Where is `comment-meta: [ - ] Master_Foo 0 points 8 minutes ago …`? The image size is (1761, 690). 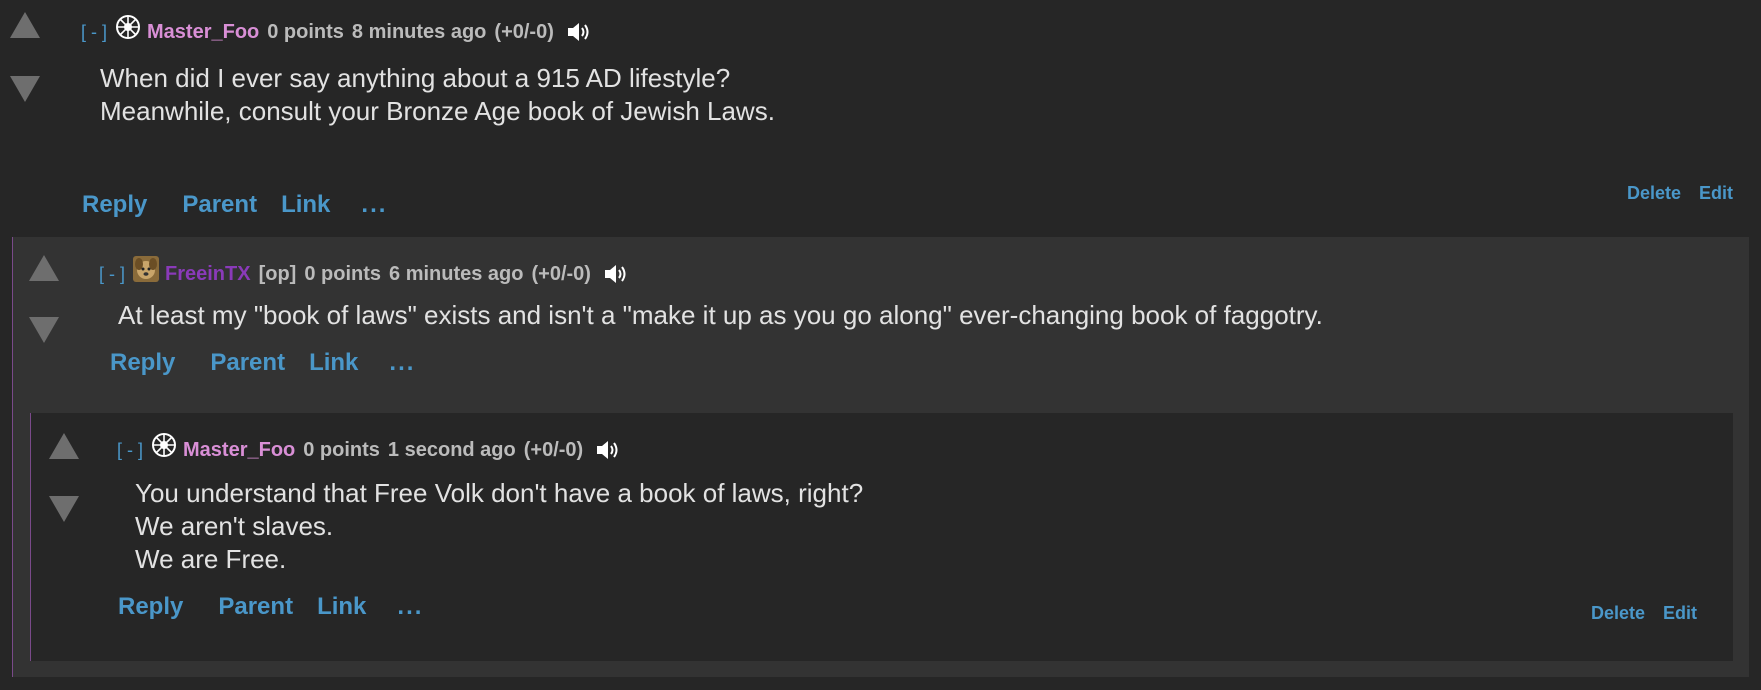
comment-meta: [ - ] Master_Foo 0 points 8 minutes ago … is located at coordinates (336, 30).